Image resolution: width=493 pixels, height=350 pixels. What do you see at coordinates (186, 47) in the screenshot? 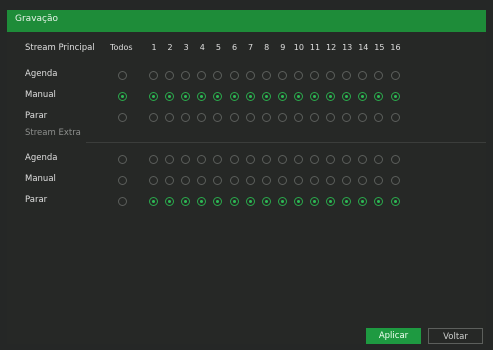
I see `channel-header-3: 3` at bounding box center [186, 47].